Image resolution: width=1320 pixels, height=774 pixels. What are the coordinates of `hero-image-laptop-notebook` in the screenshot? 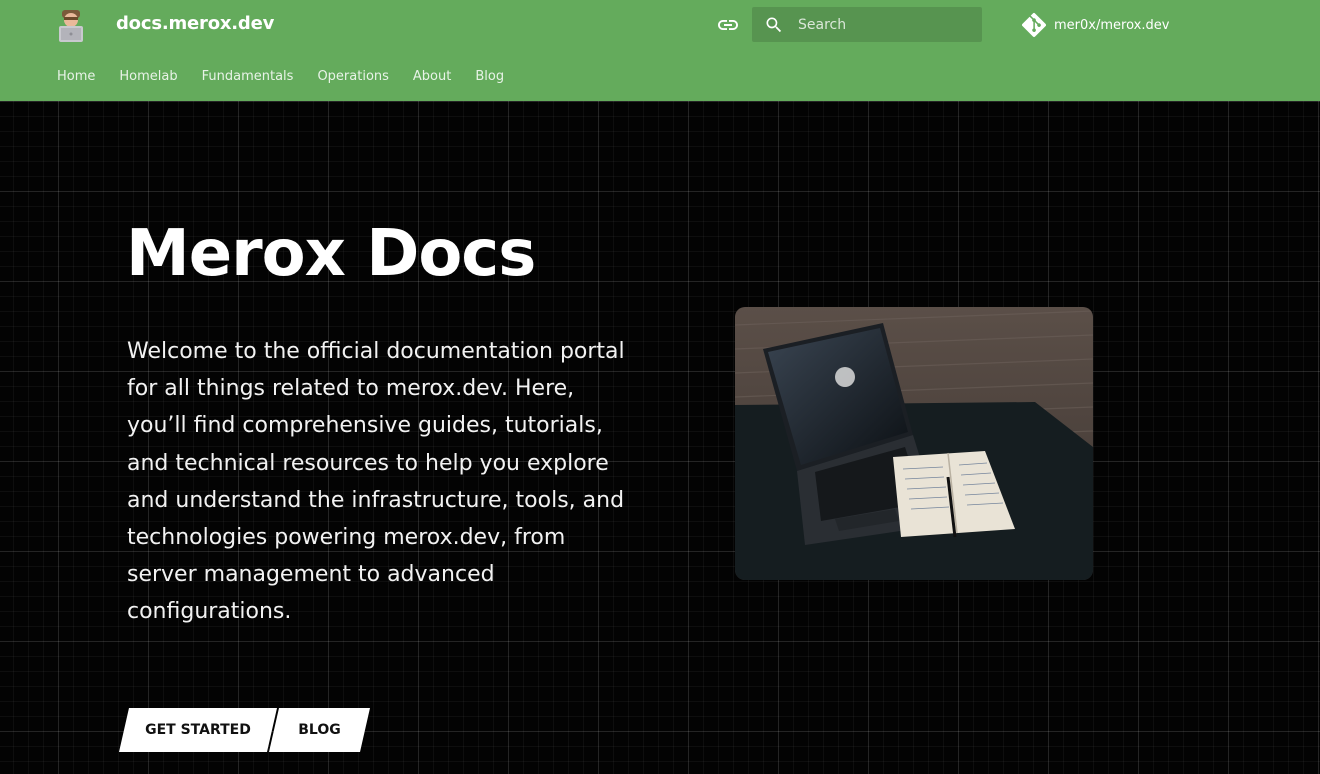 It's located at (914, 443).